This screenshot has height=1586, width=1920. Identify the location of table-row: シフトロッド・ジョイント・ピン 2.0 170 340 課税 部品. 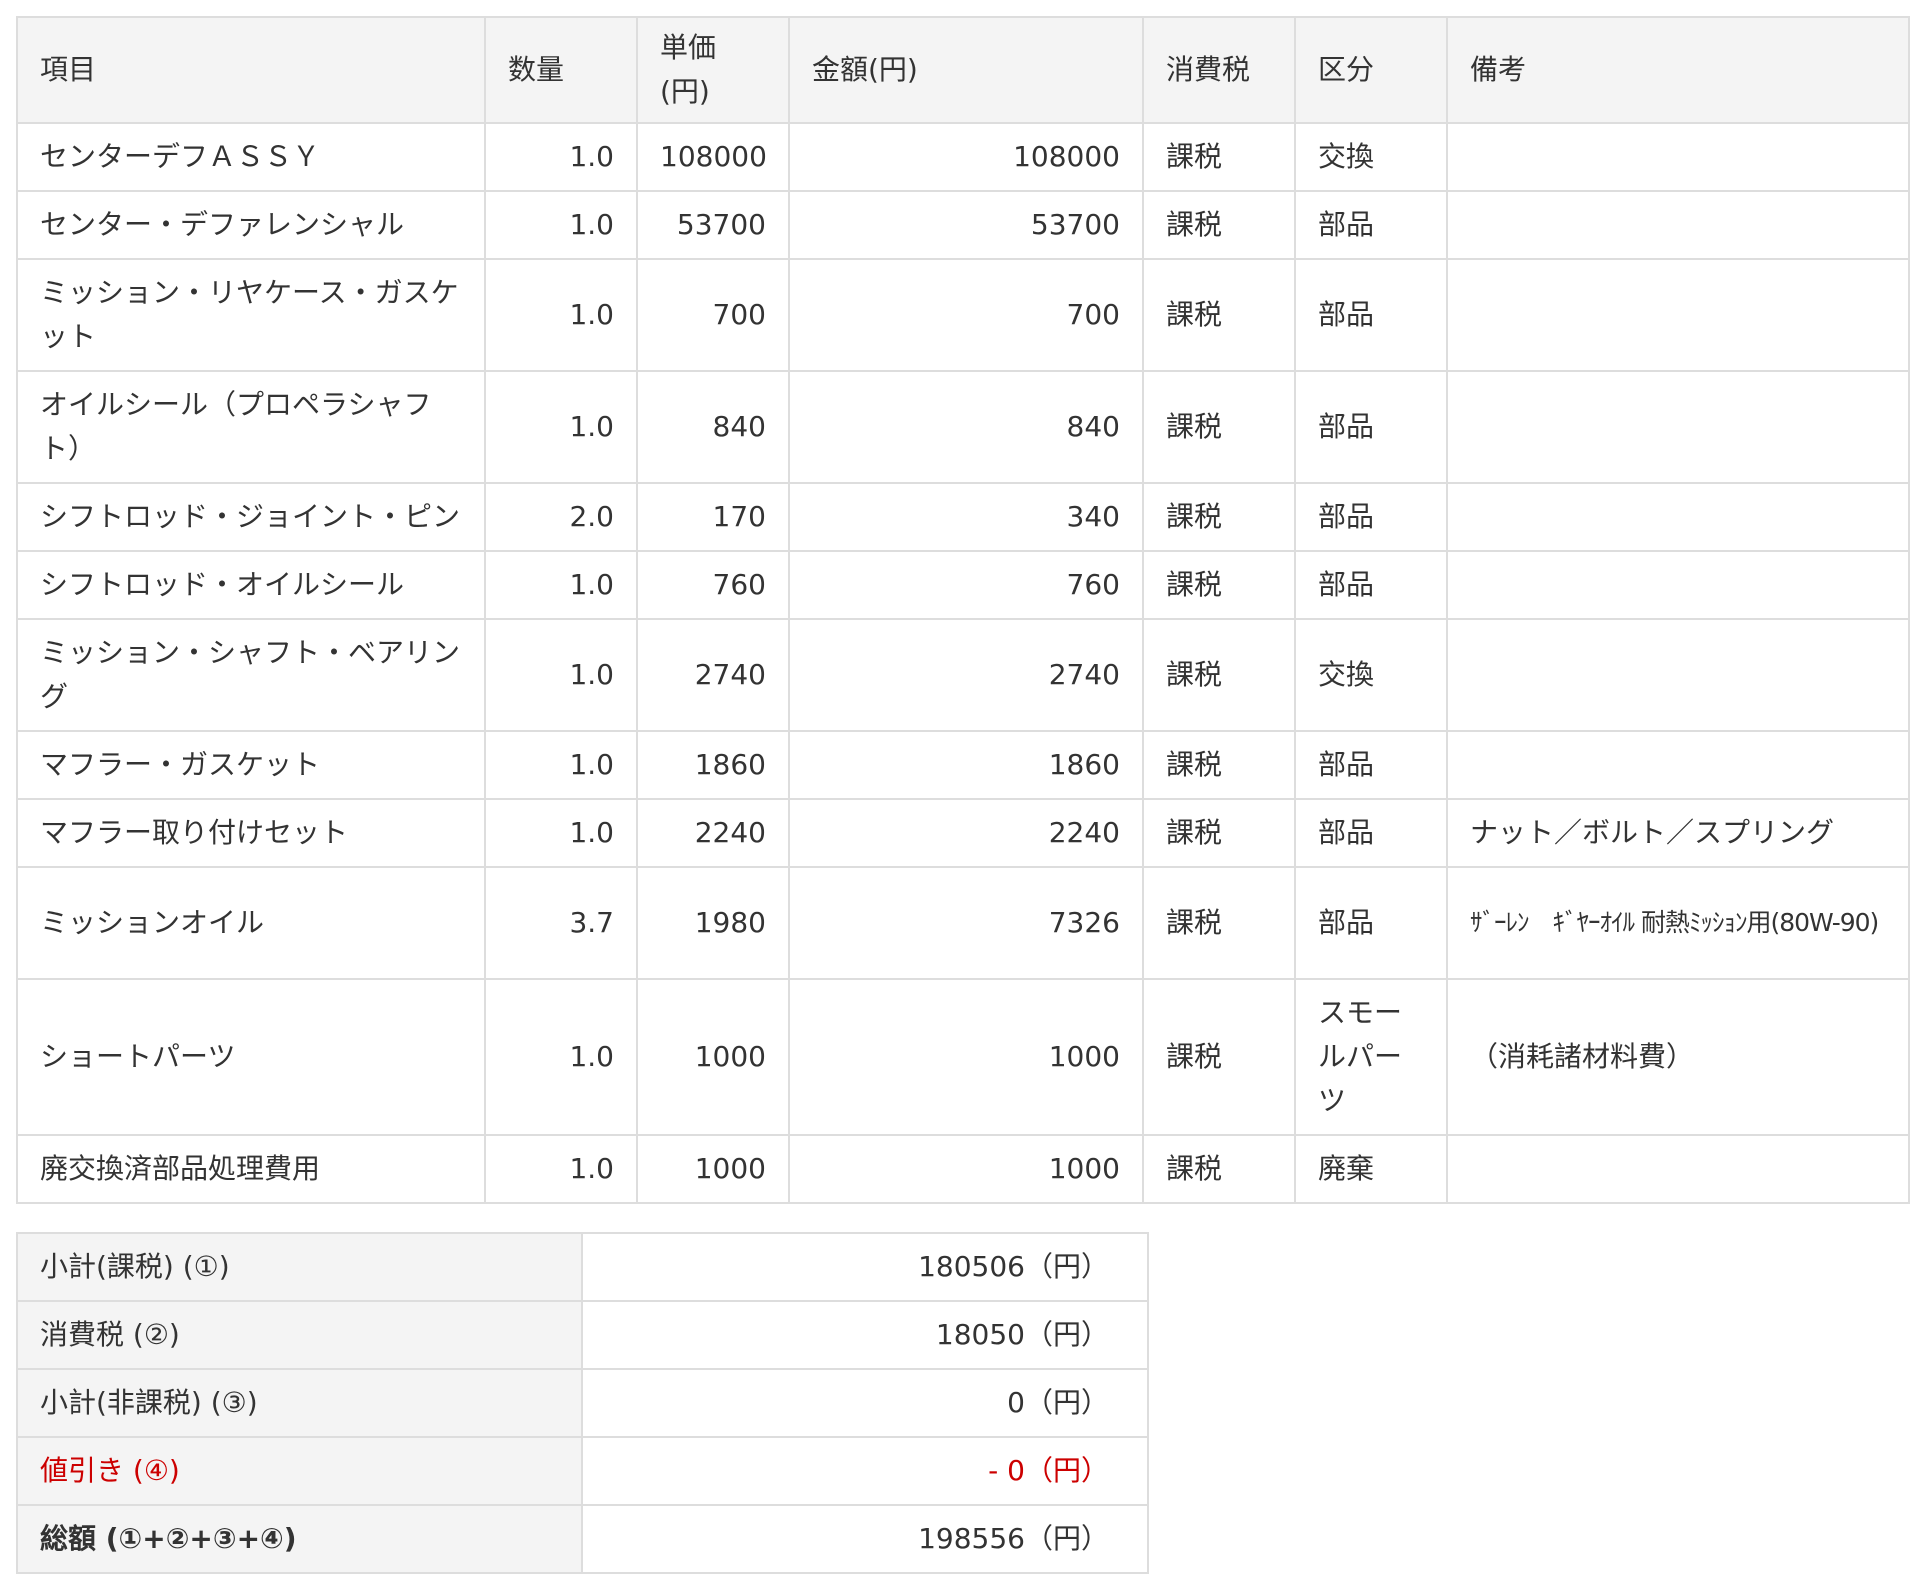
(963, 517).